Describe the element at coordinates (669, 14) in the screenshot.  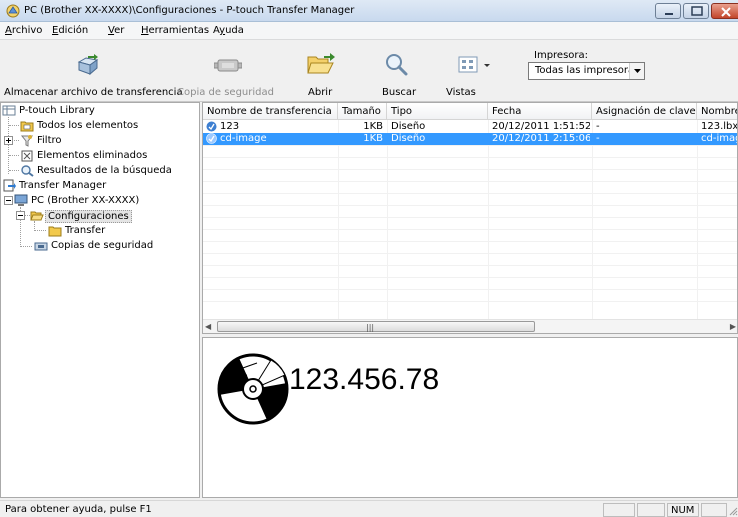
I see `minimize-icon` at that location.